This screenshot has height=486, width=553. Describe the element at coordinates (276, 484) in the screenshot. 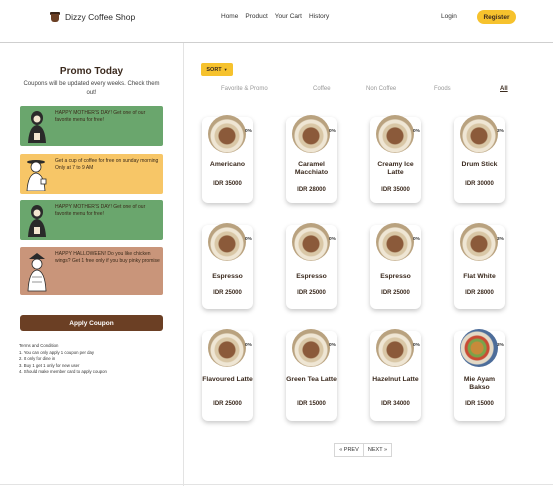

I see `footer-divider` at that location.